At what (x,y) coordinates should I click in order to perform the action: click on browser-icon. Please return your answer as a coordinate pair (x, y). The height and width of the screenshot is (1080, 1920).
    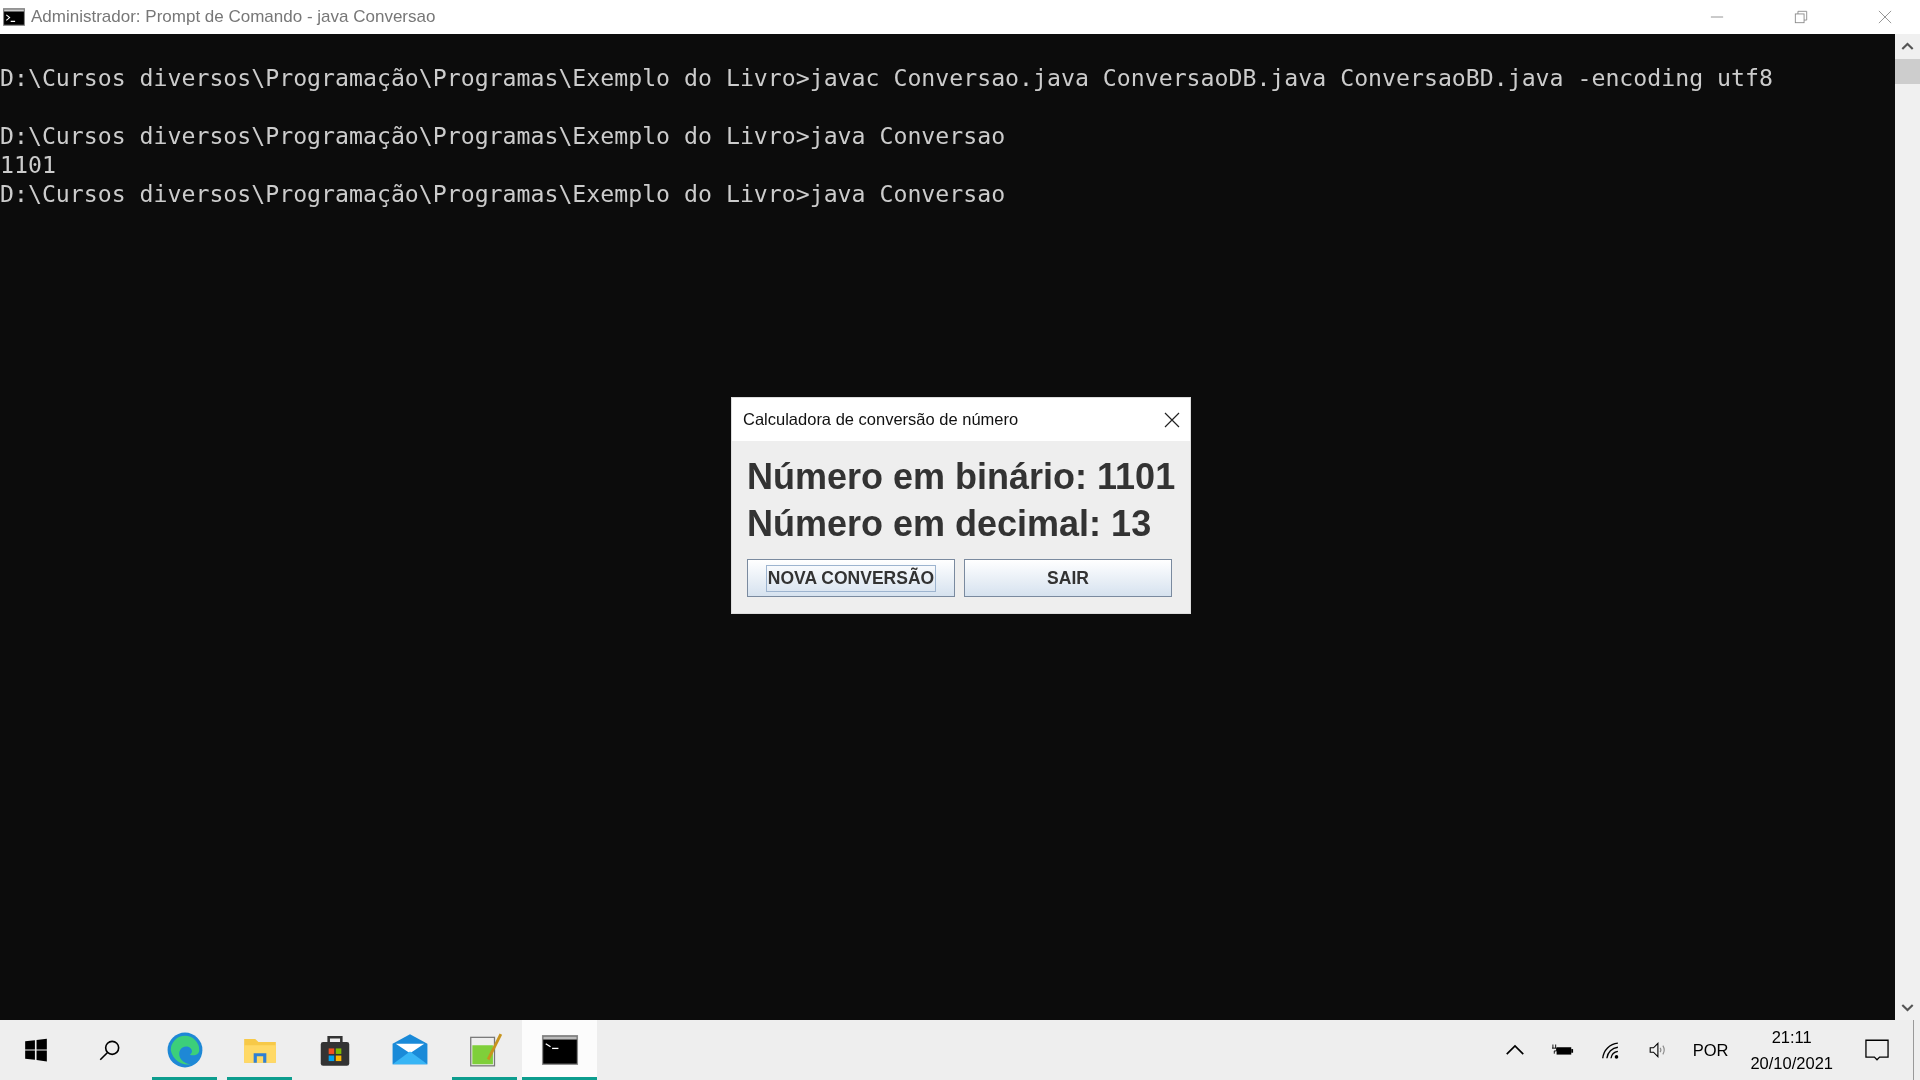
    Looking at the image, I should click on (184, 1050).